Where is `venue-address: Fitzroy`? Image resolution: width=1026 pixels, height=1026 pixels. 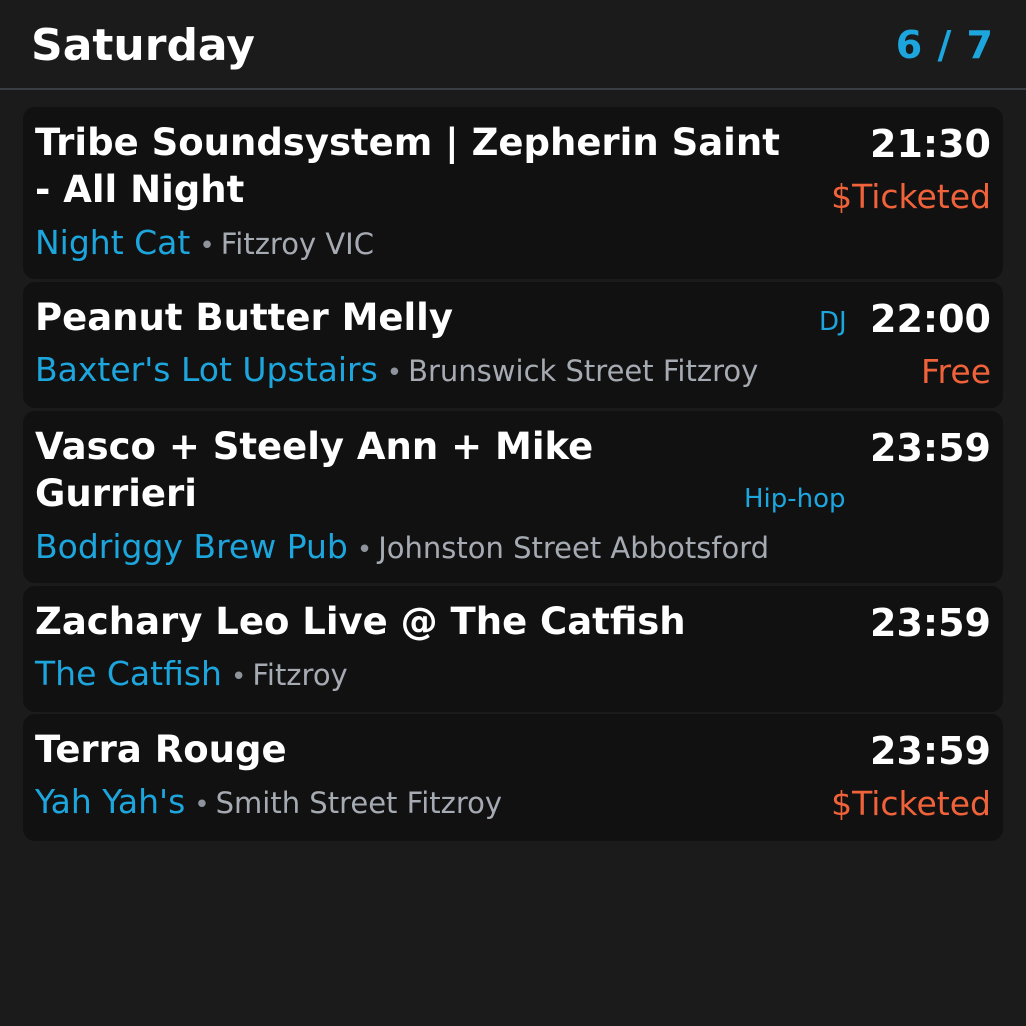
venue-address: Fitzroy is located at coordinates (300, 675).